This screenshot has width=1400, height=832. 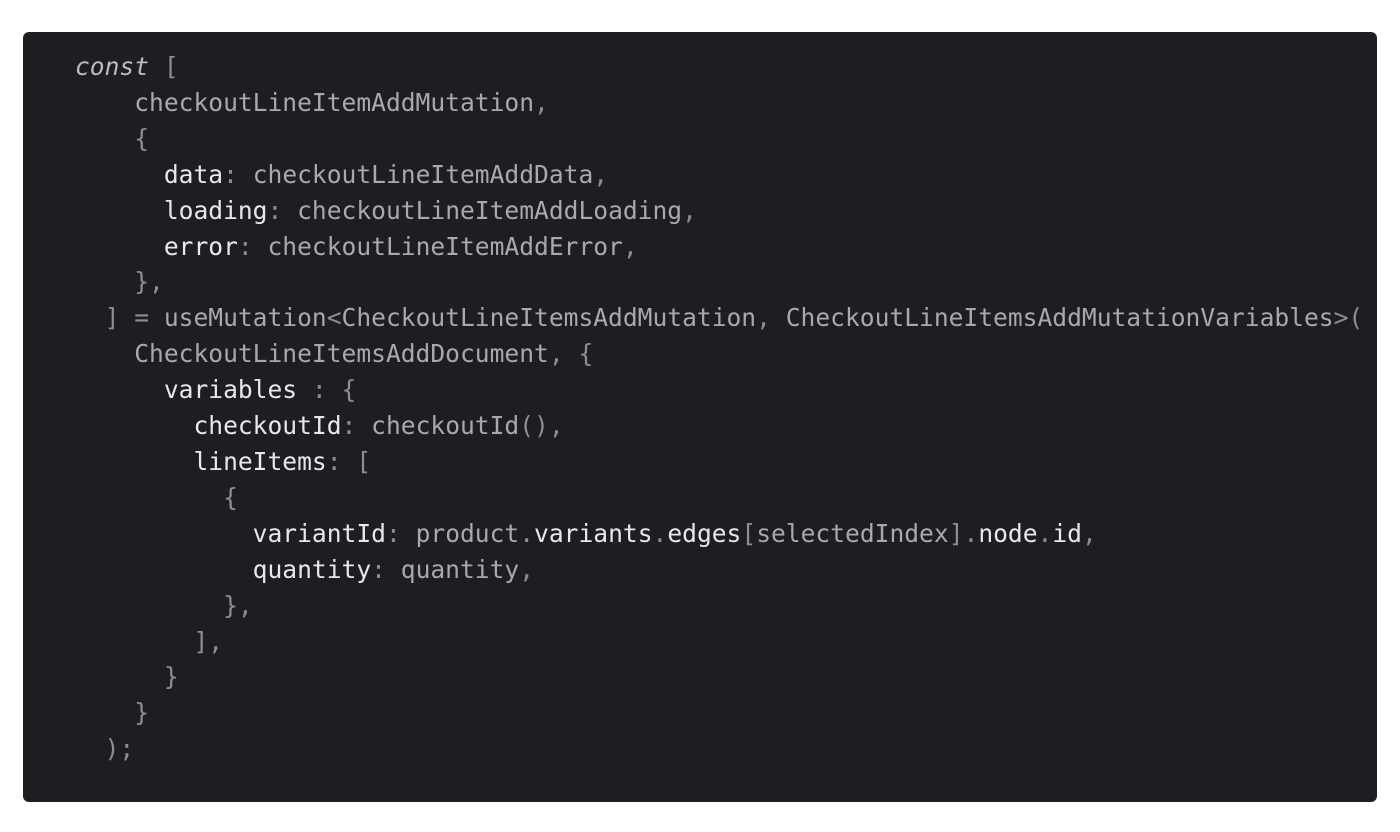 I want to click on code-token: (),, so click(x=541, y=426).